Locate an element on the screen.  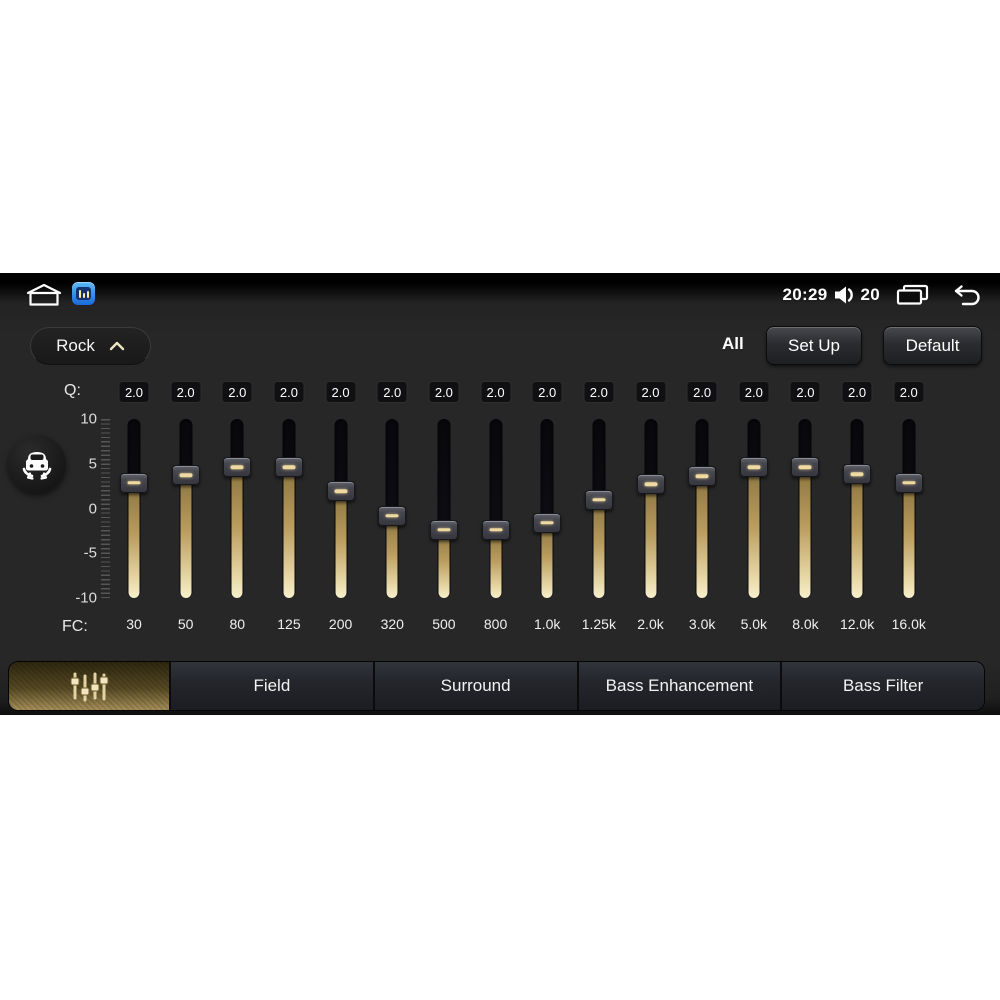
band-frequency-label: 125 is located at coordinates (289, 624).